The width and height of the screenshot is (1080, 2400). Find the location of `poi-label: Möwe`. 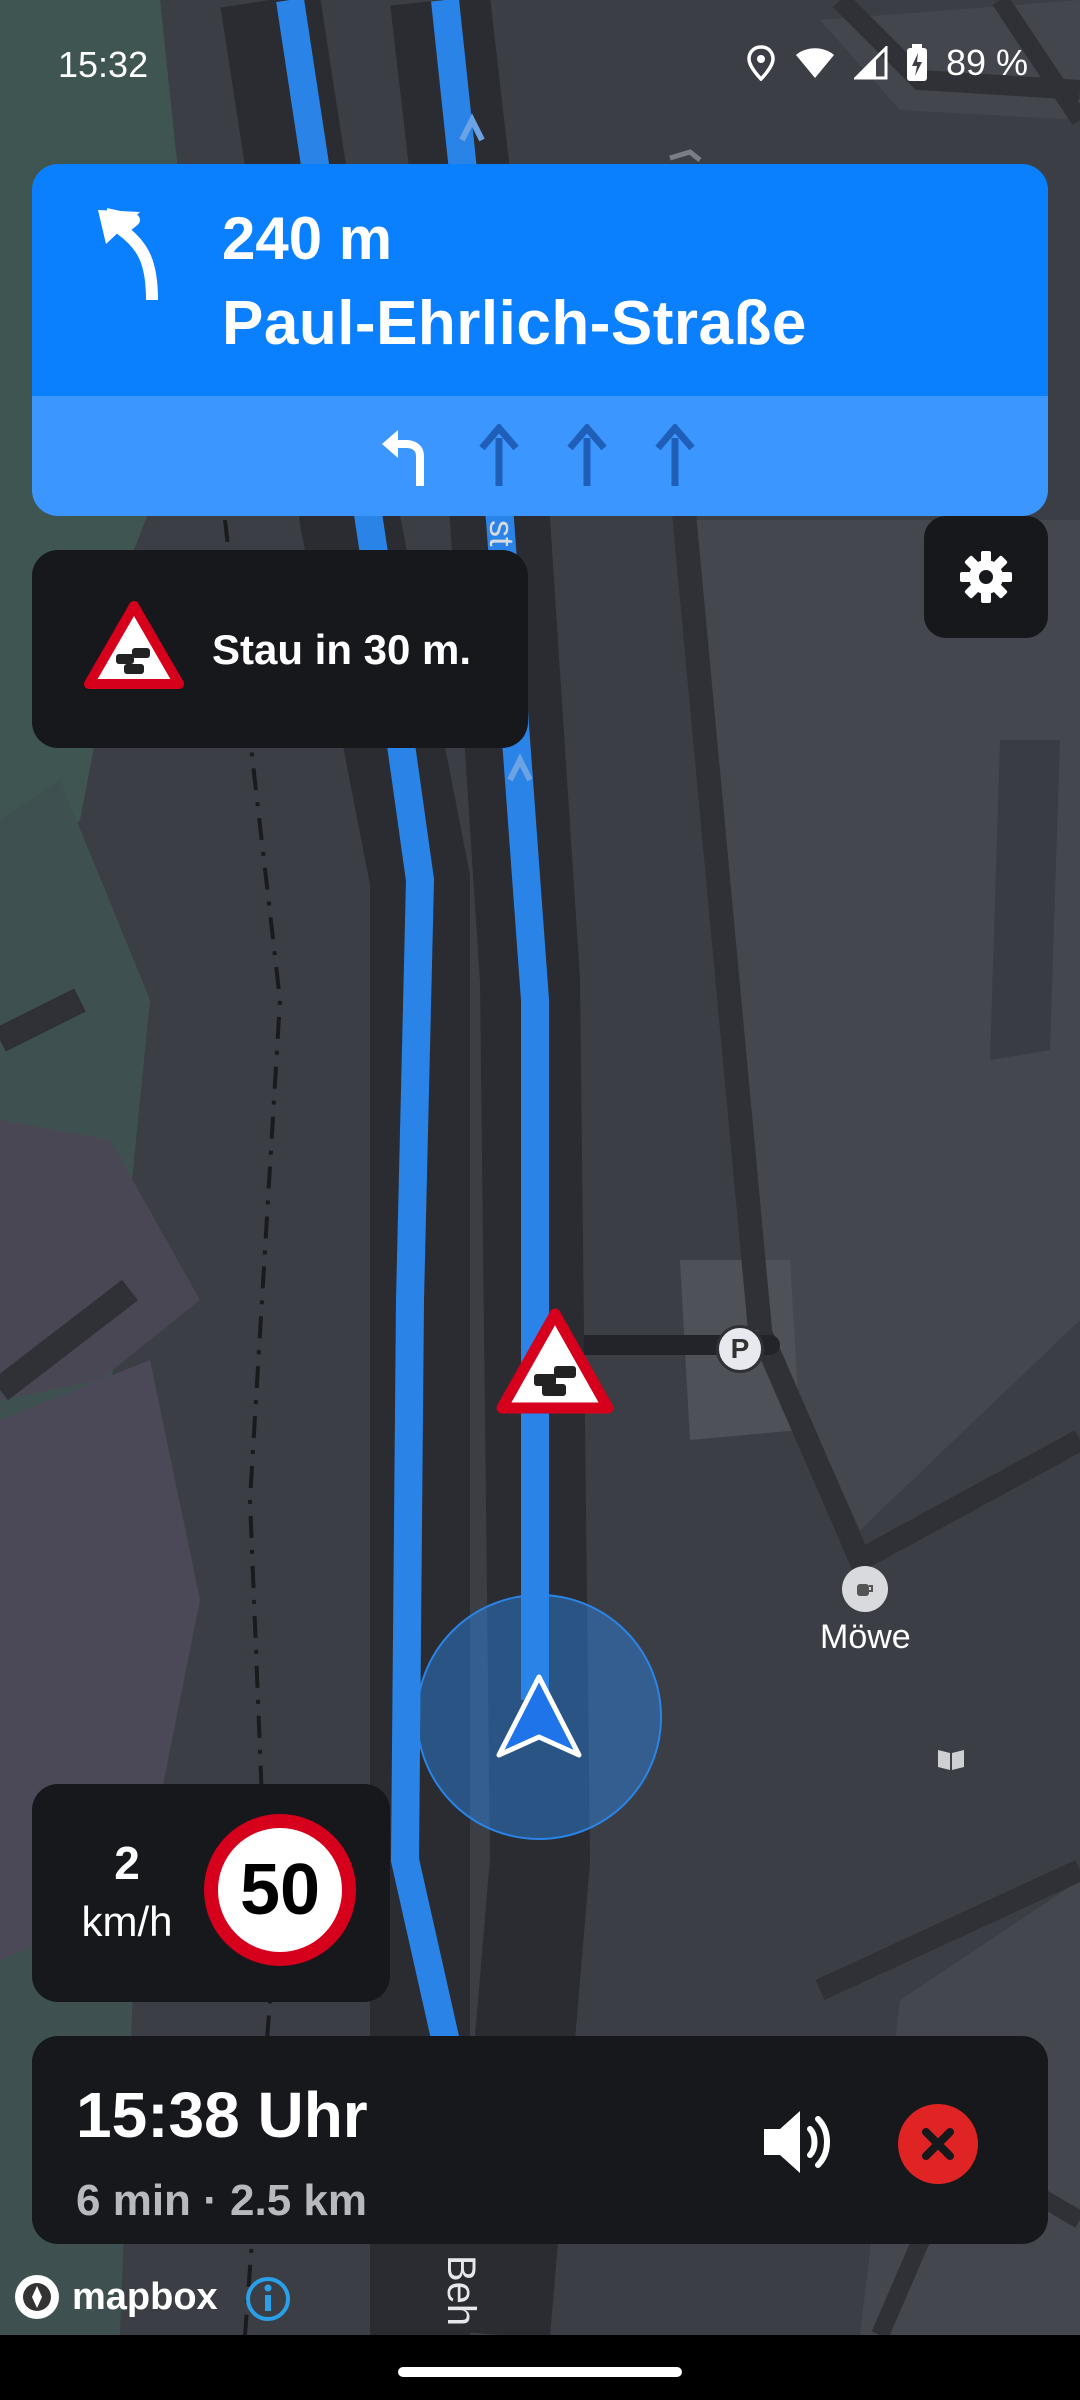

poi-label: Möwe is located at coordinates (865, 1637).